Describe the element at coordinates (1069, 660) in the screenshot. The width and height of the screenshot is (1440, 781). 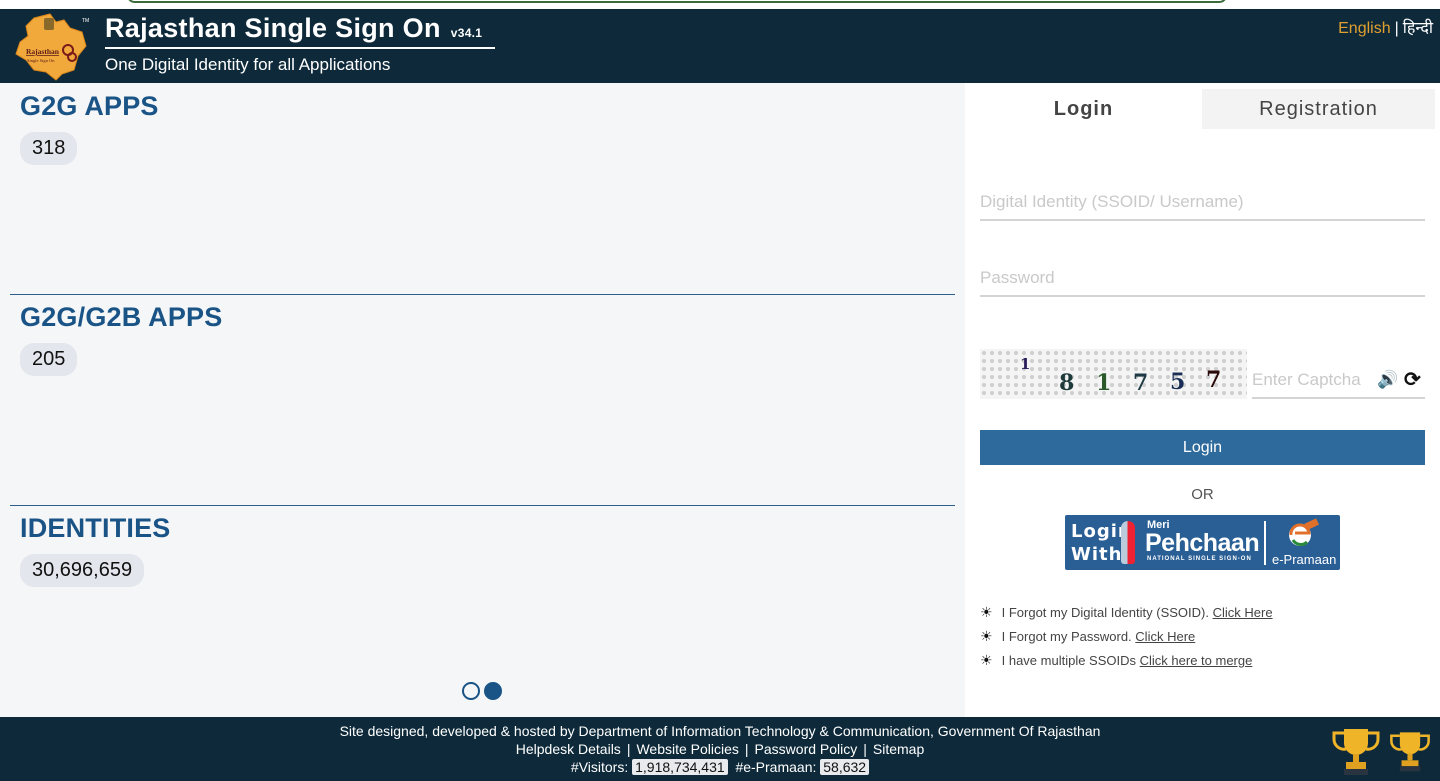
I see `help-text: I have multiple SSOIDs` at that location.